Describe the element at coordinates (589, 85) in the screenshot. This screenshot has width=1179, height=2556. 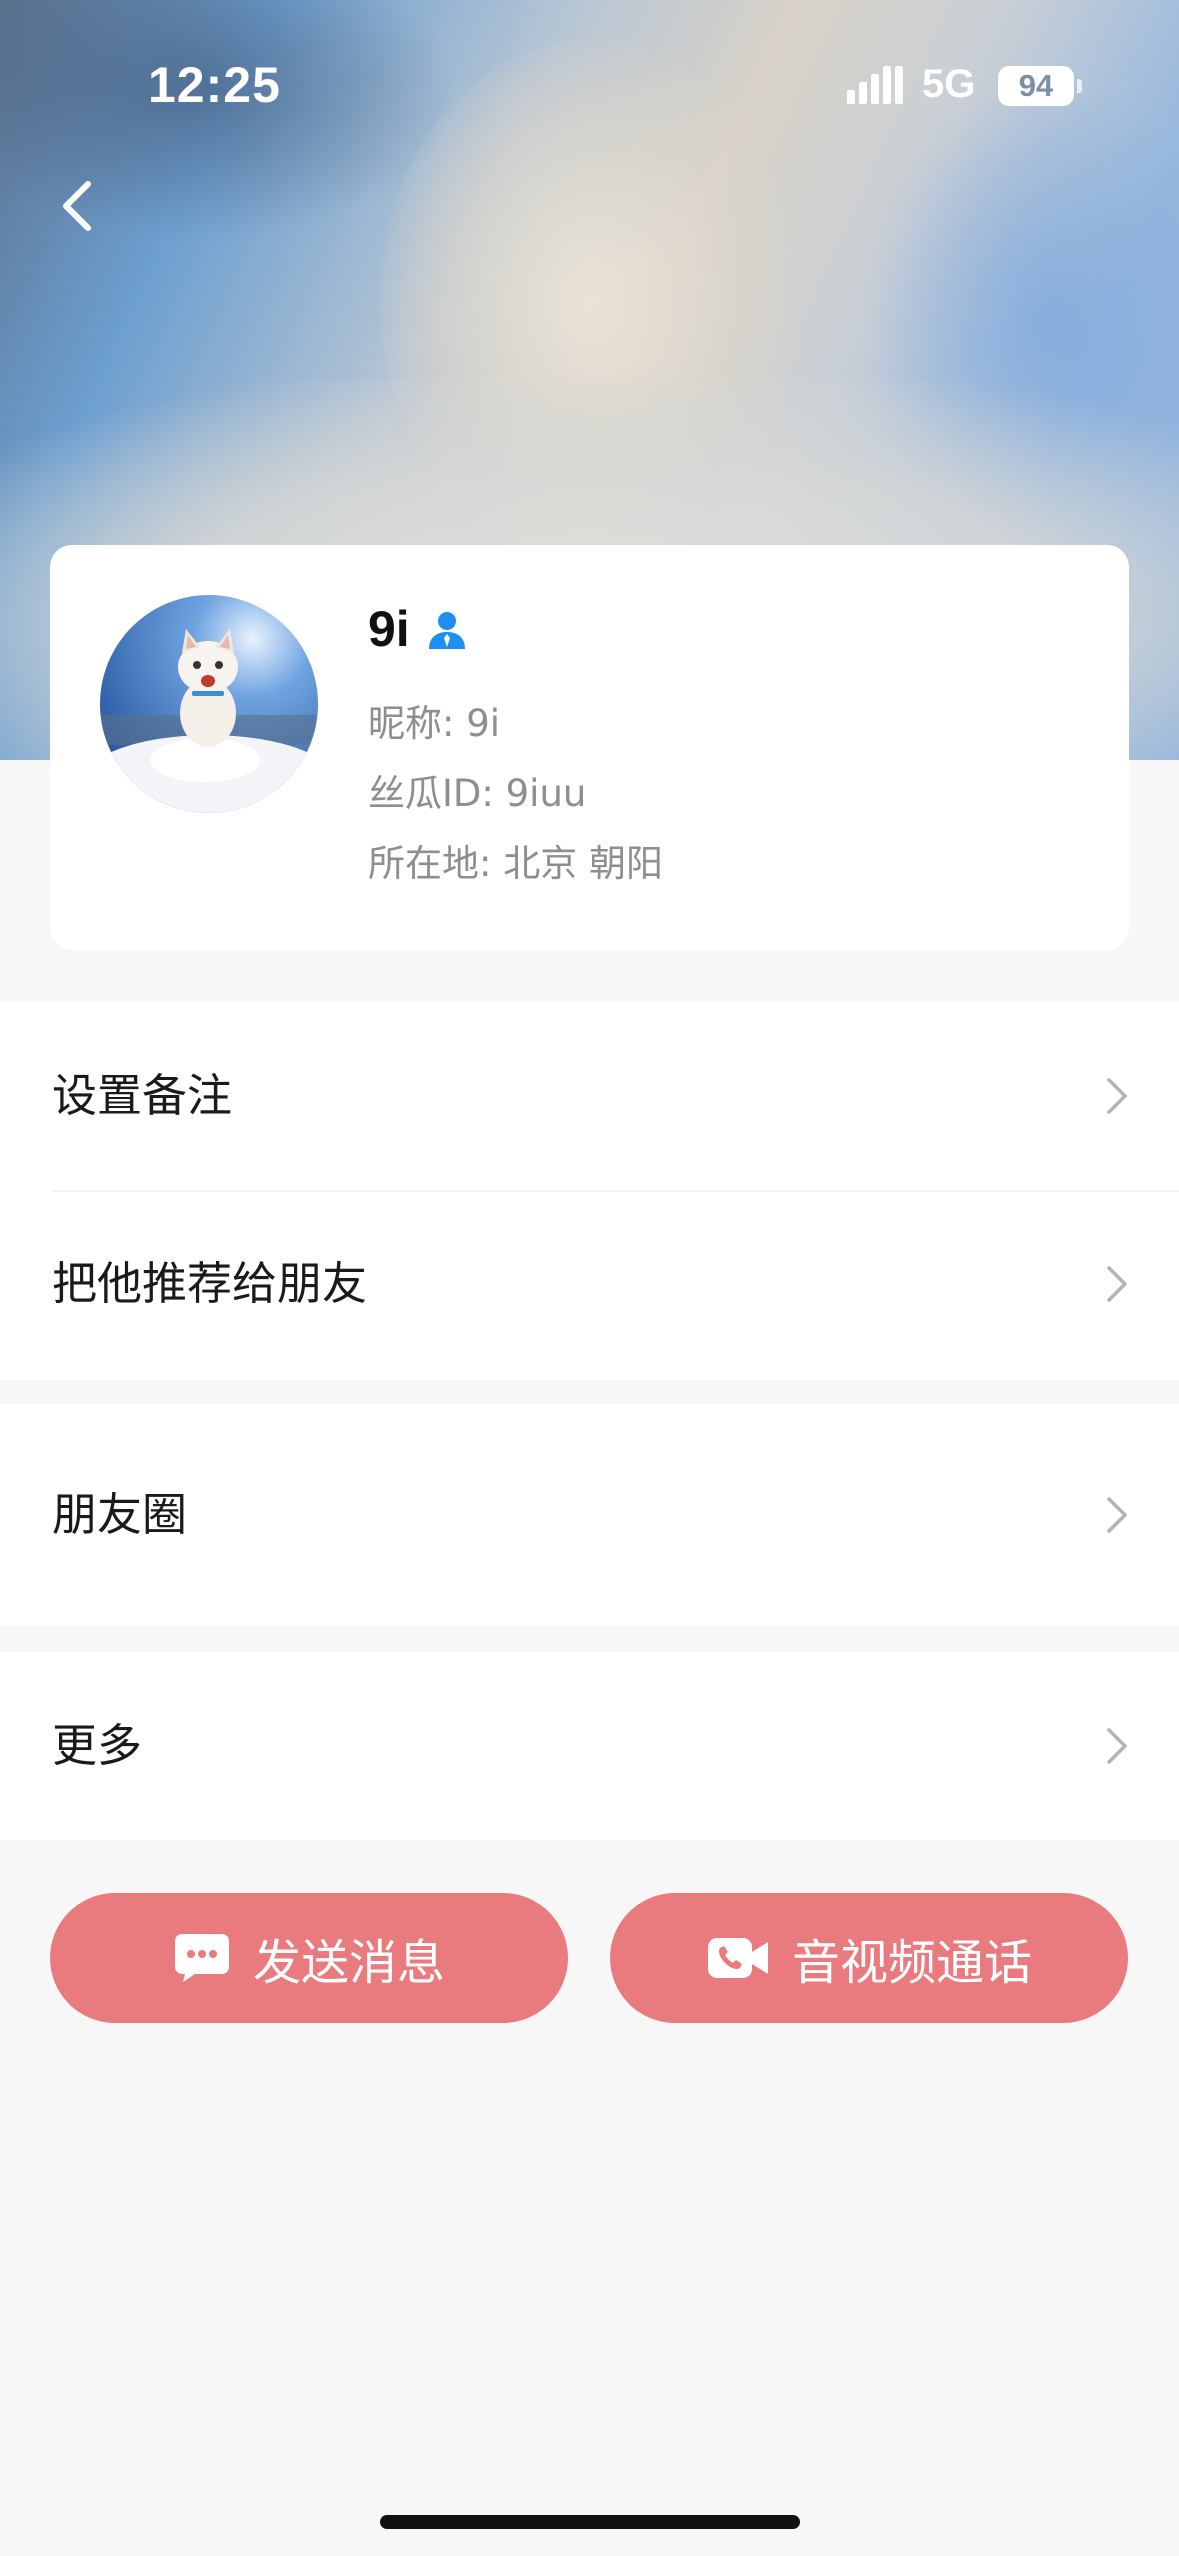
I see `status-bar: 12:25 5G 94` at that location.